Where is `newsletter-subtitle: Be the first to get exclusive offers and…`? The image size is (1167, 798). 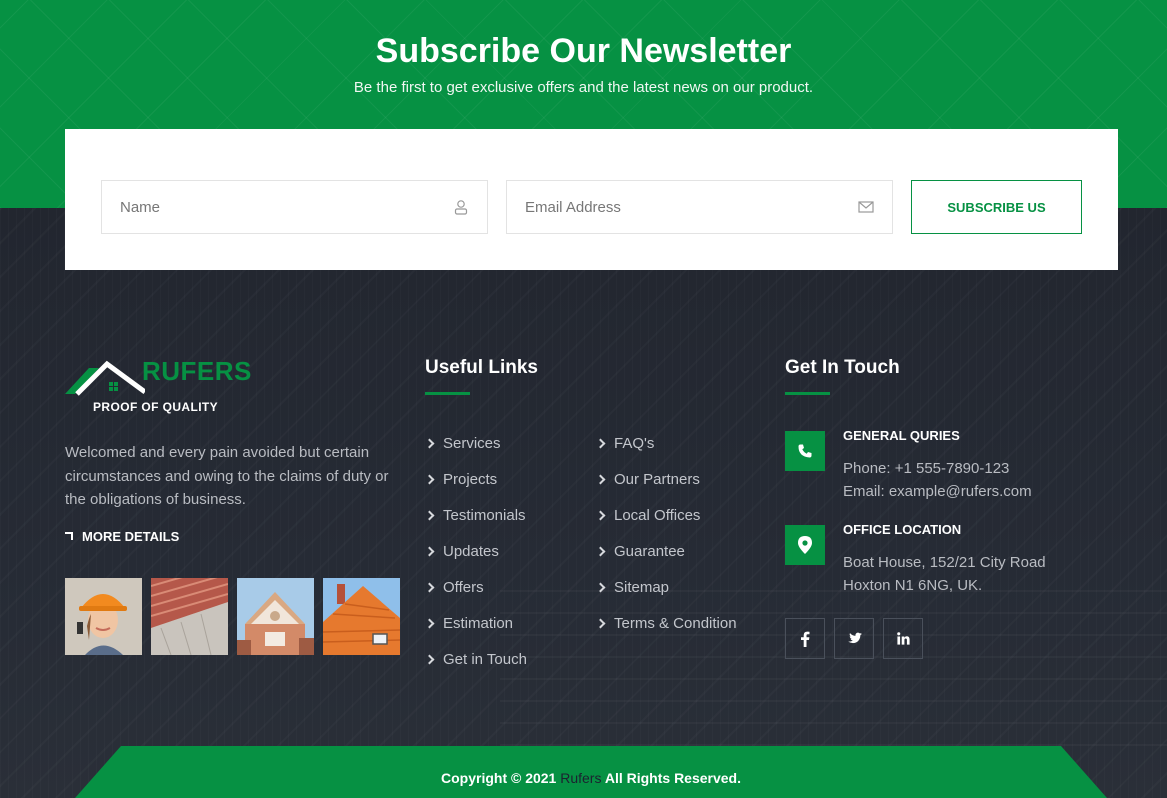 newsletter-subtitle: Be the first to get exclusive offers and… is located at coordinates (583, 87).